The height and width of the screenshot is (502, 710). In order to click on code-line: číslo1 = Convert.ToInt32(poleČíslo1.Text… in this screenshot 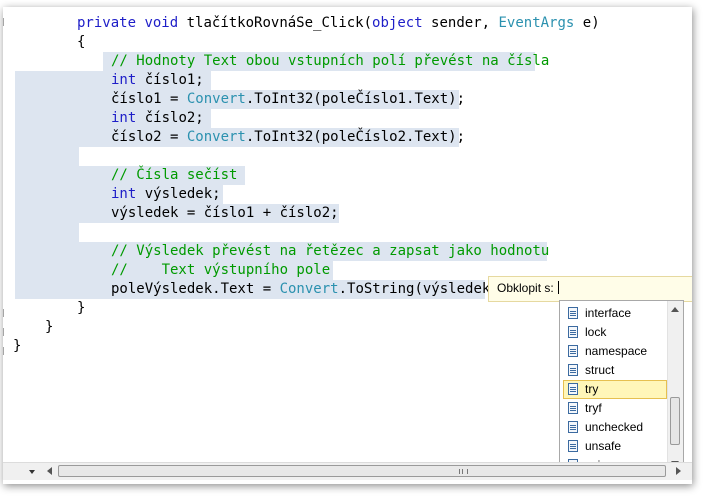, I will do `click(288, 99)`.